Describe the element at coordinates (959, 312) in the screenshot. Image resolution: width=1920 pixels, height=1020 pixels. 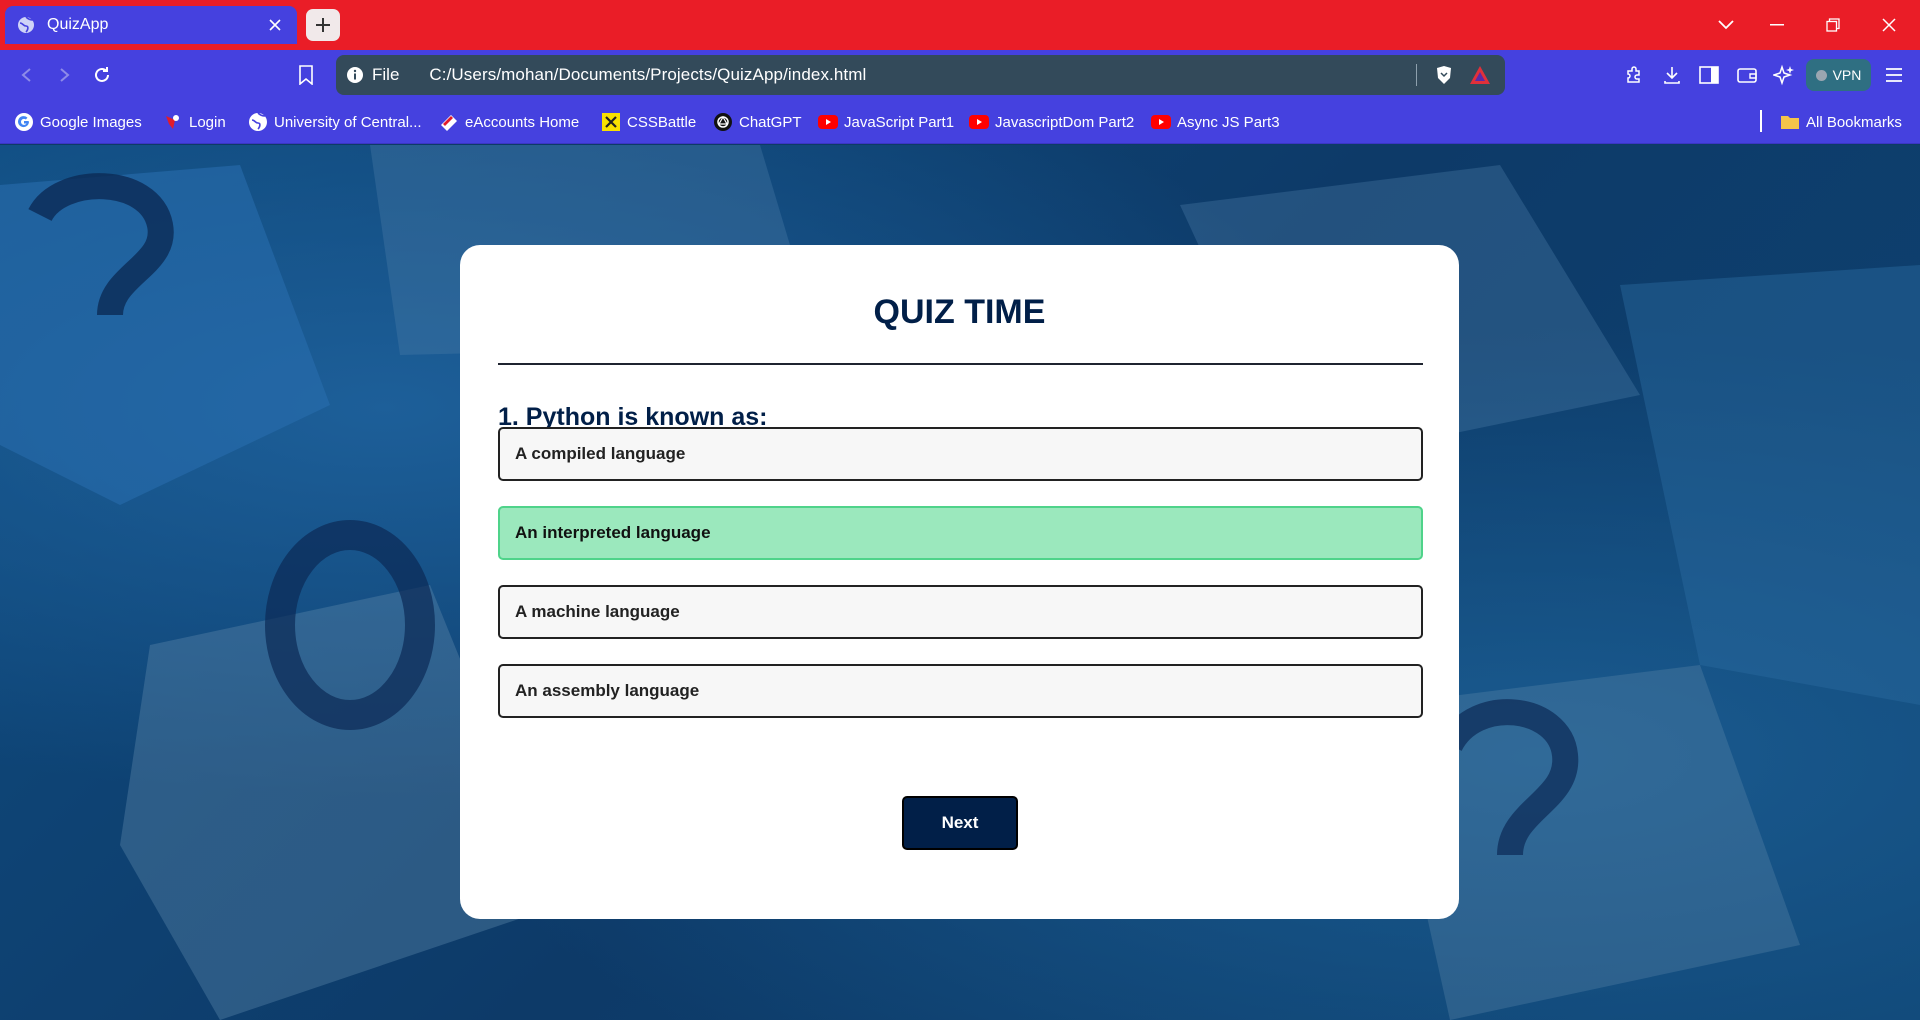
I see `quiz-title: QUIZ TIME` at that location.